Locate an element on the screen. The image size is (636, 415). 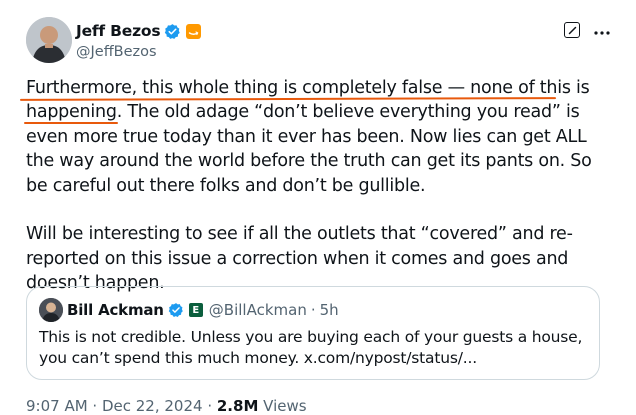
quoted-tweet-header: Bill Ackman E @BillAckman · 5h is located at coordinates (313, 310).